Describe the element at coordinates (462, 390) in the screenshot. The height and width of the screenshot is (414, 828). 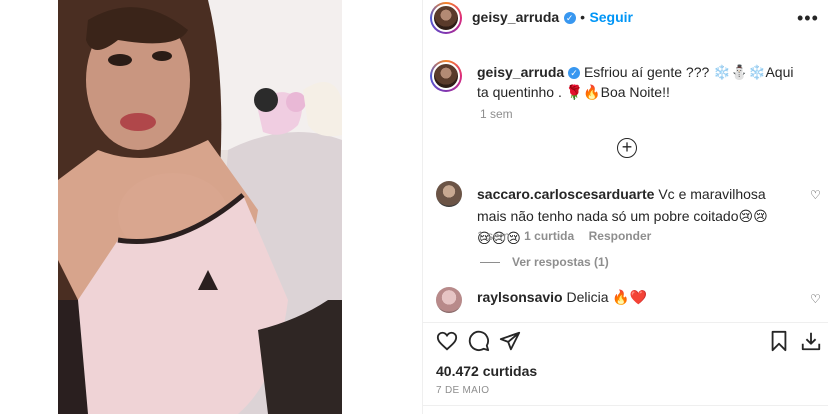
I see `post-date: 7 DE MAIO` at that location.